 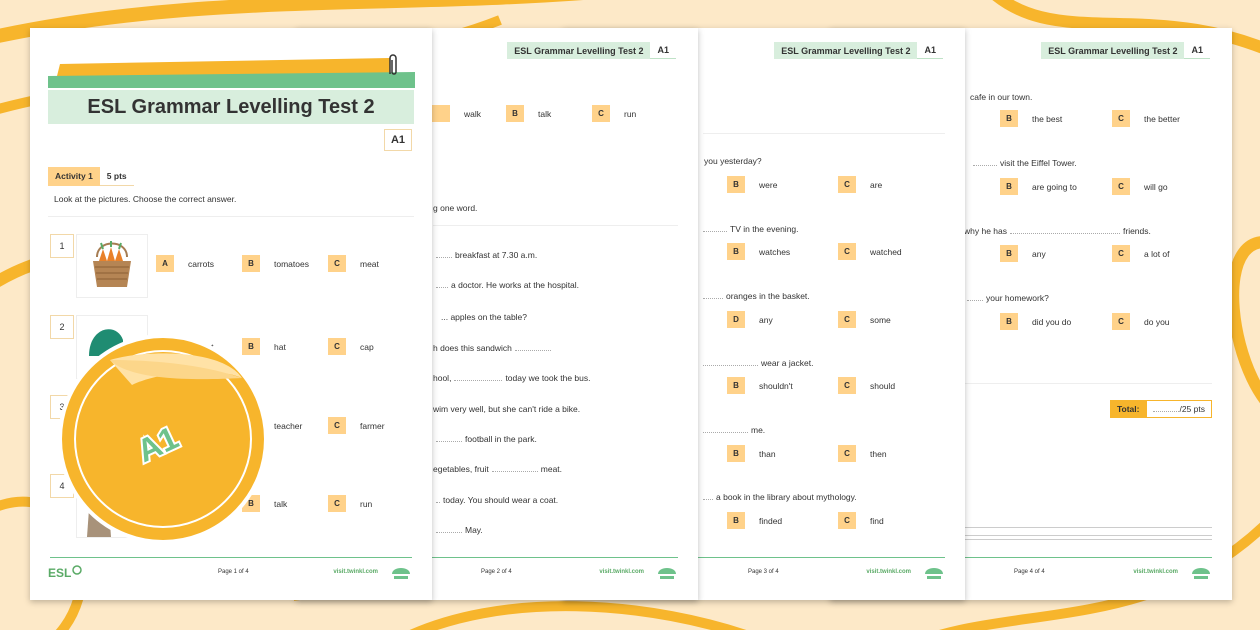 What do you see at coordinates (733, 161) in the screenshot?
I see `question-stem: you yesterday?` at bounding box center [733, 161].